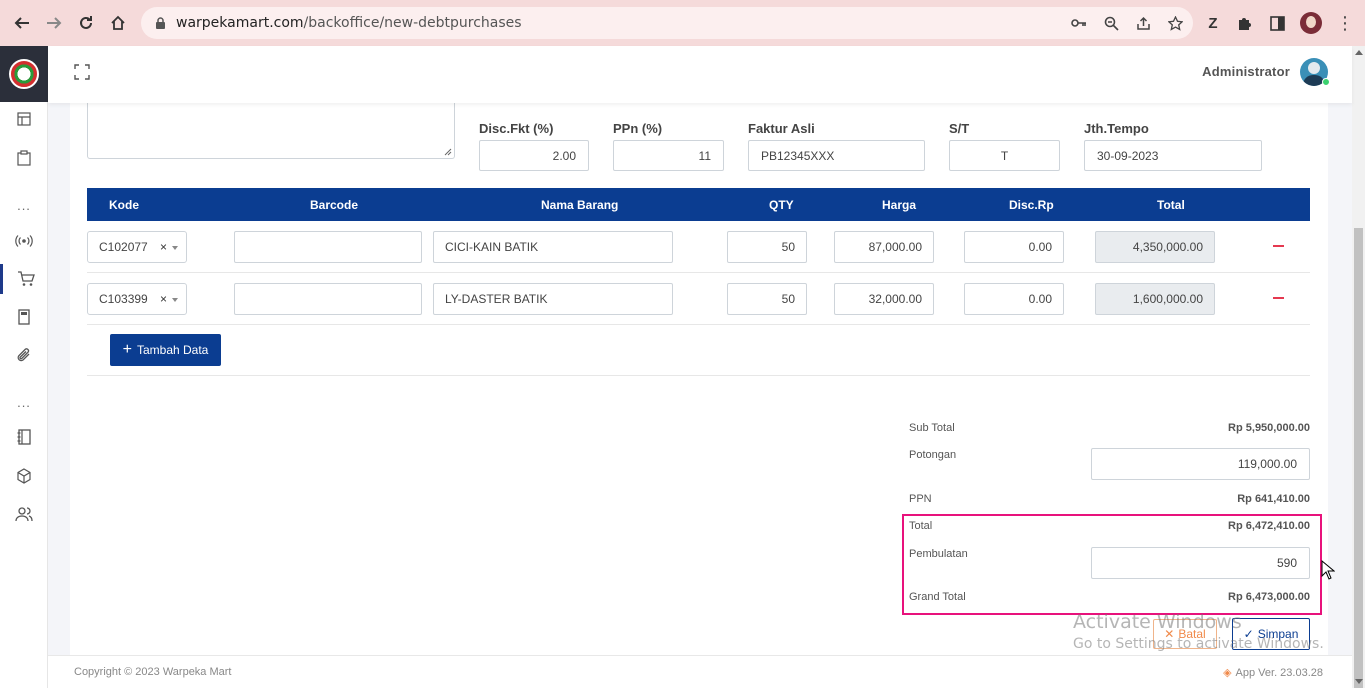  Describe the element at coordinates (1246, 71) in the screenshot. I see `user-name: Administrator` at that location.